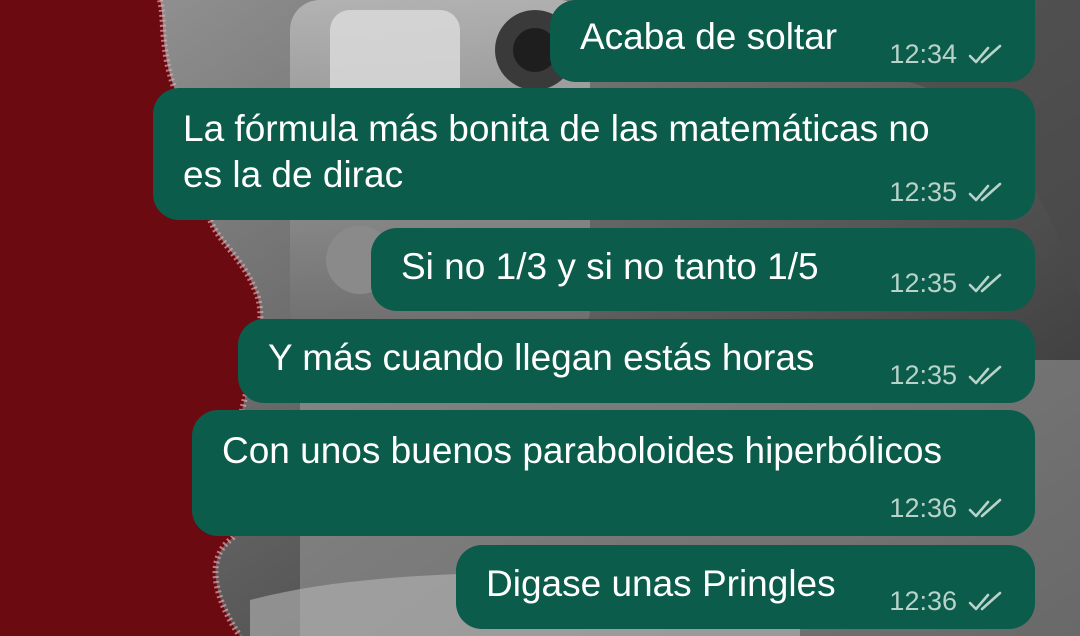 This screenshot has width=1080, height=636. Describe the element at coordinates (661, 583) in the screenshot. I see `message-text: Digase unas Pringles` at that location.